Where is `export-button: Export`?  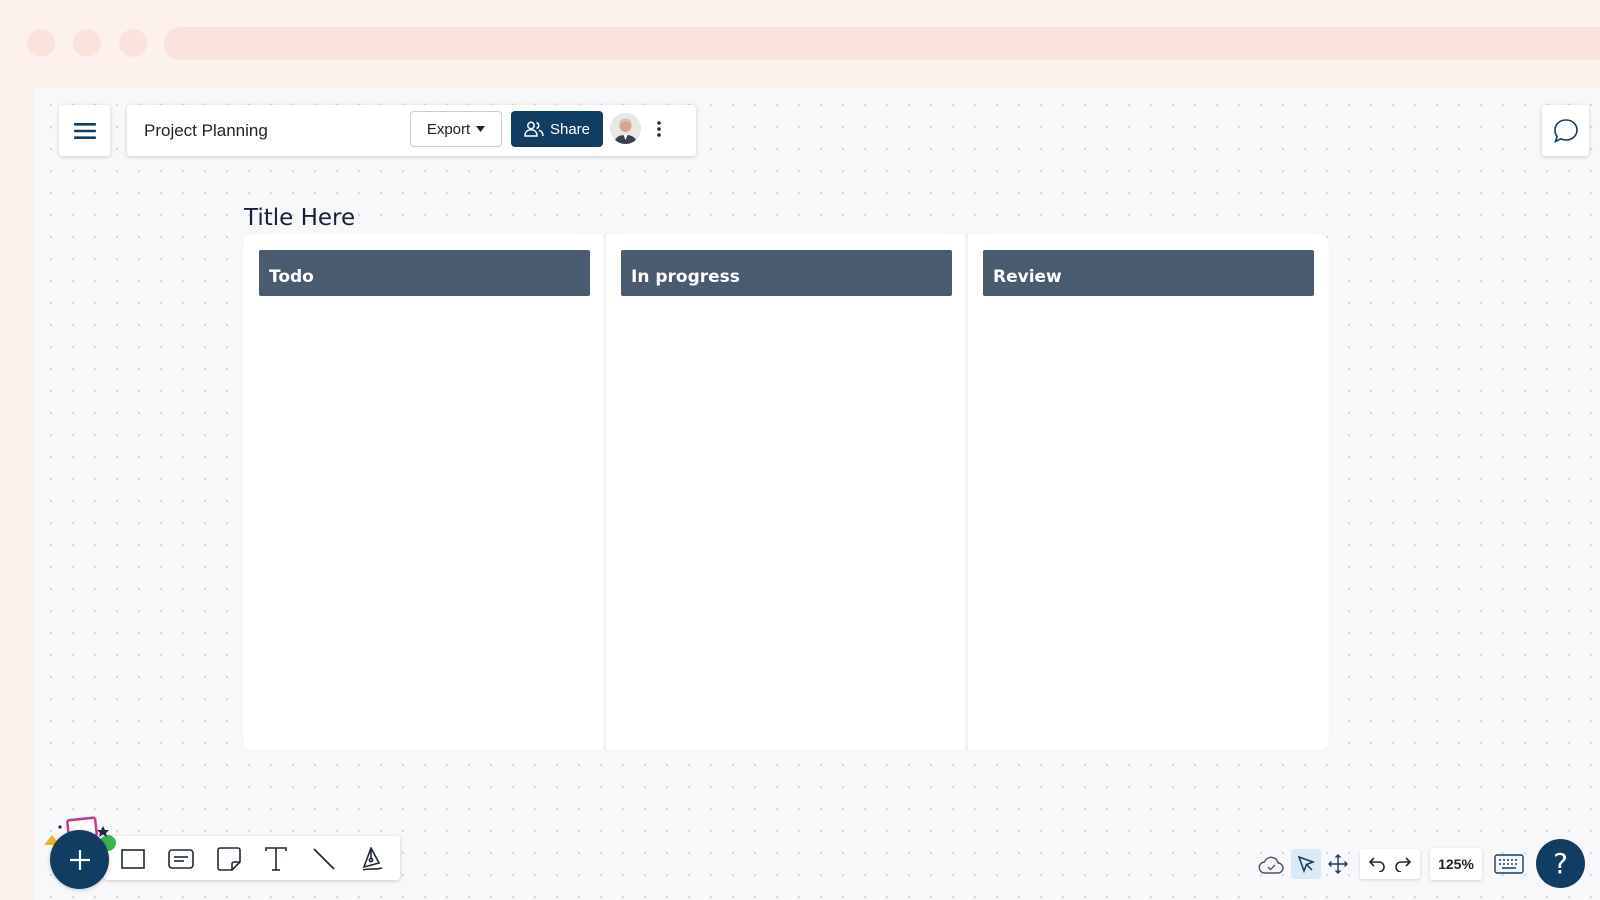
export-button: Export is located at coordinates (456, 129).